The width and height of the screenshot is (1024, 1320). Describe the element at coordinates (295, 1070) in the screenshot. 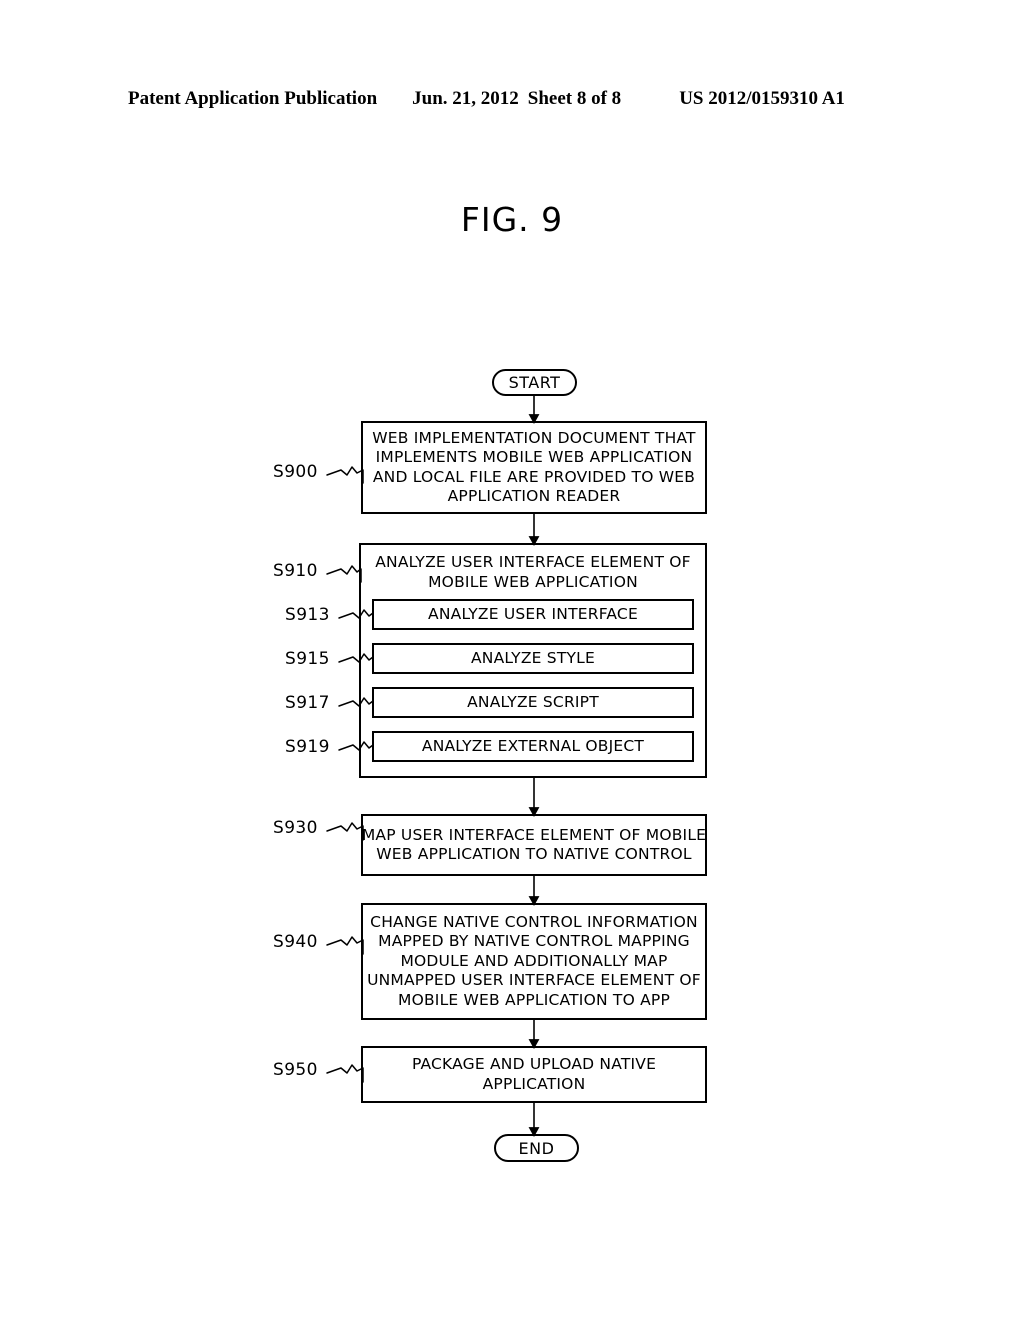

I see `step-ref-s950: S950` at that location.